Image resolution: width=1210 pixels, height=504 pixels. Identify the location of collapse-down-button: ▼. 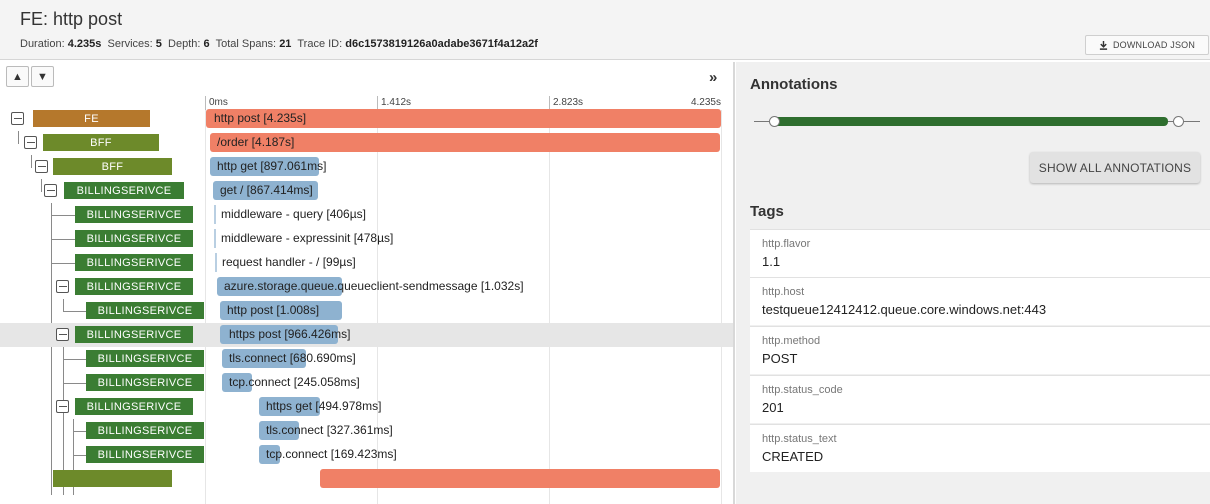
(42, 76).